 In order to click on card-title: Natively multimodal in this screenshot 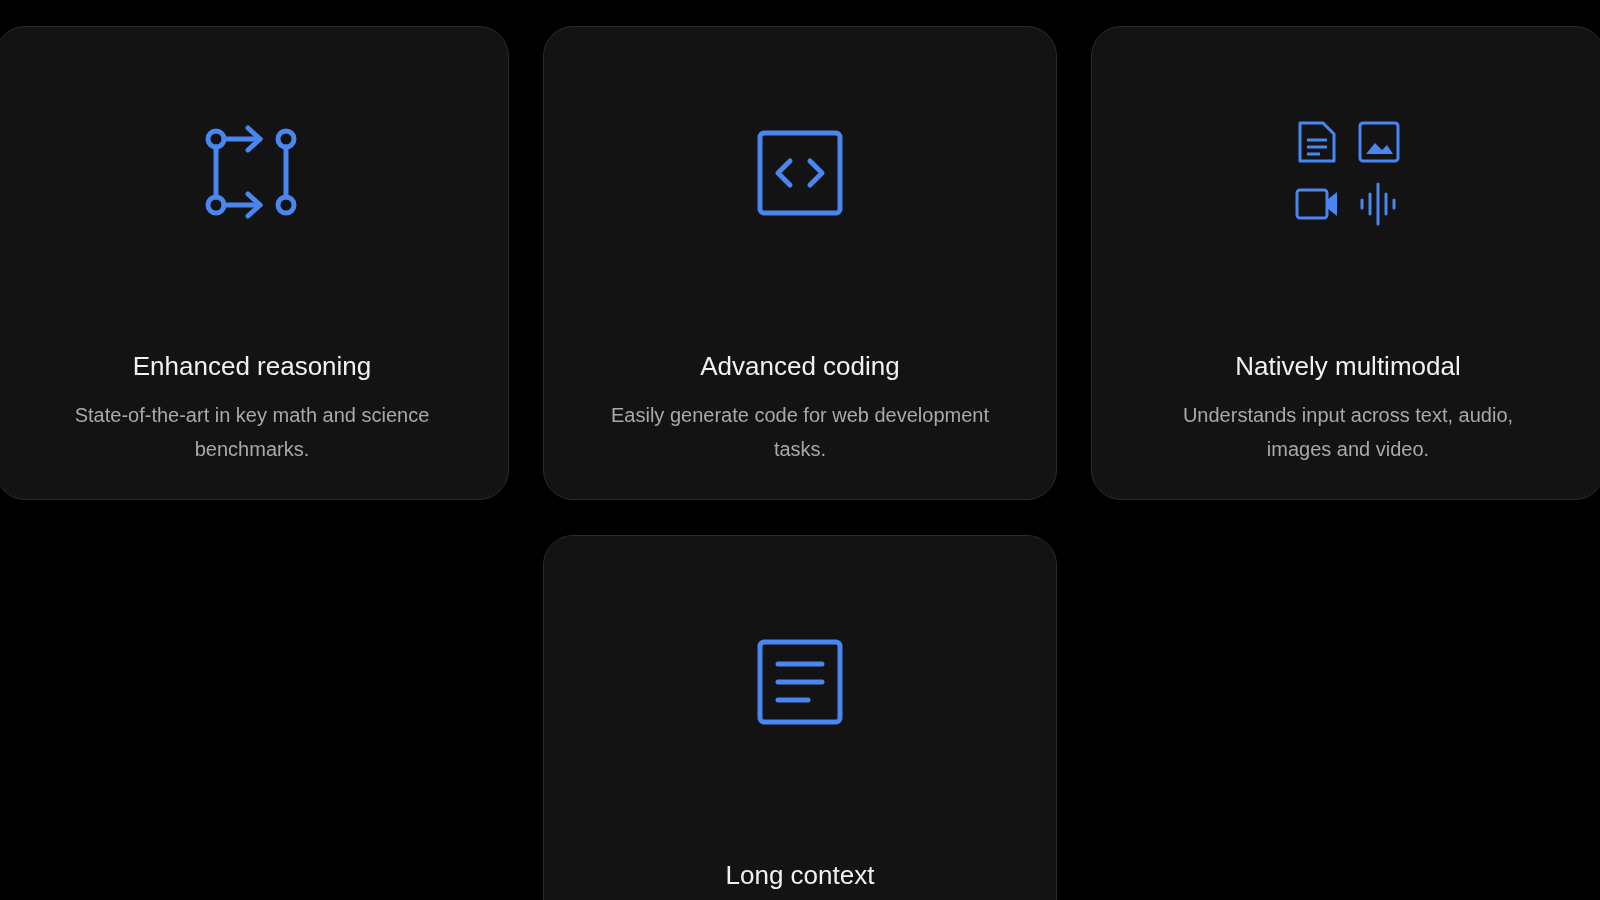, I will do `click(1348, 366)`.